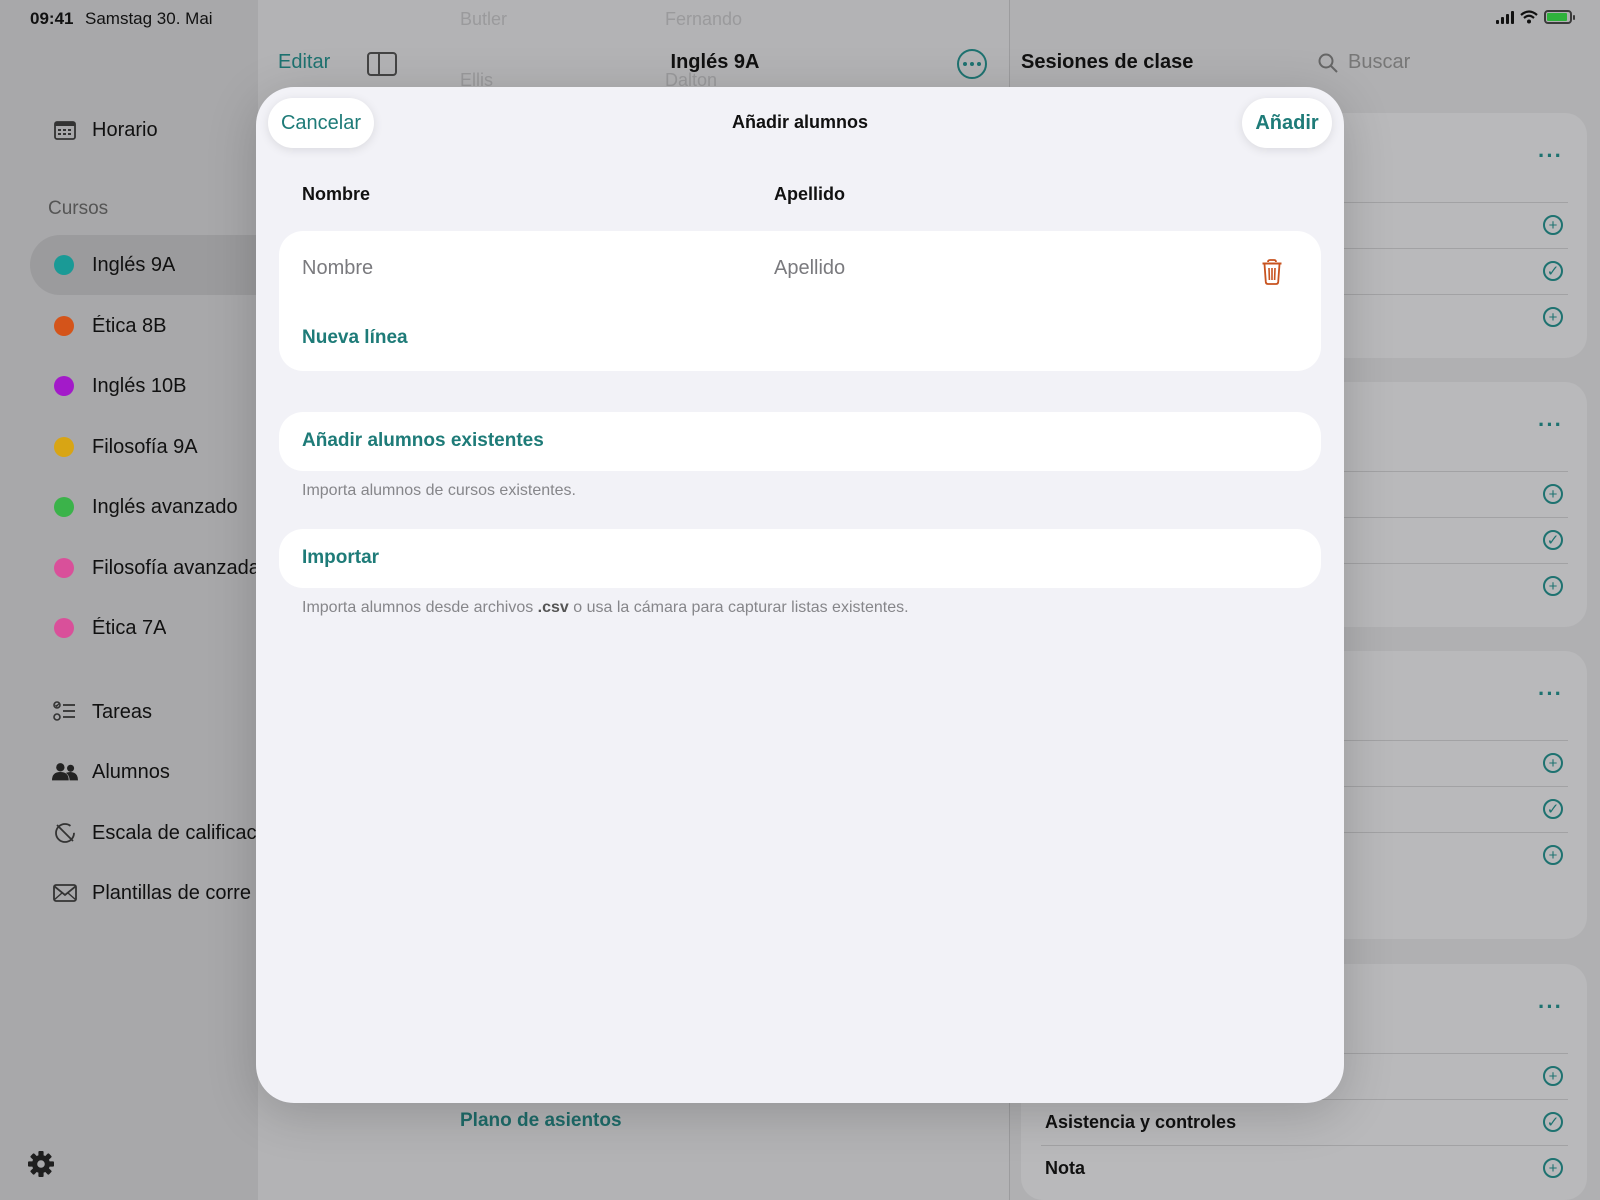 The width and height of the screenshot is (1600, 1200). What do you see at coordinates (800, 301) in the screenshot?
I see `student-entry-card: Nueva línea` at bounding box center [800, 301].